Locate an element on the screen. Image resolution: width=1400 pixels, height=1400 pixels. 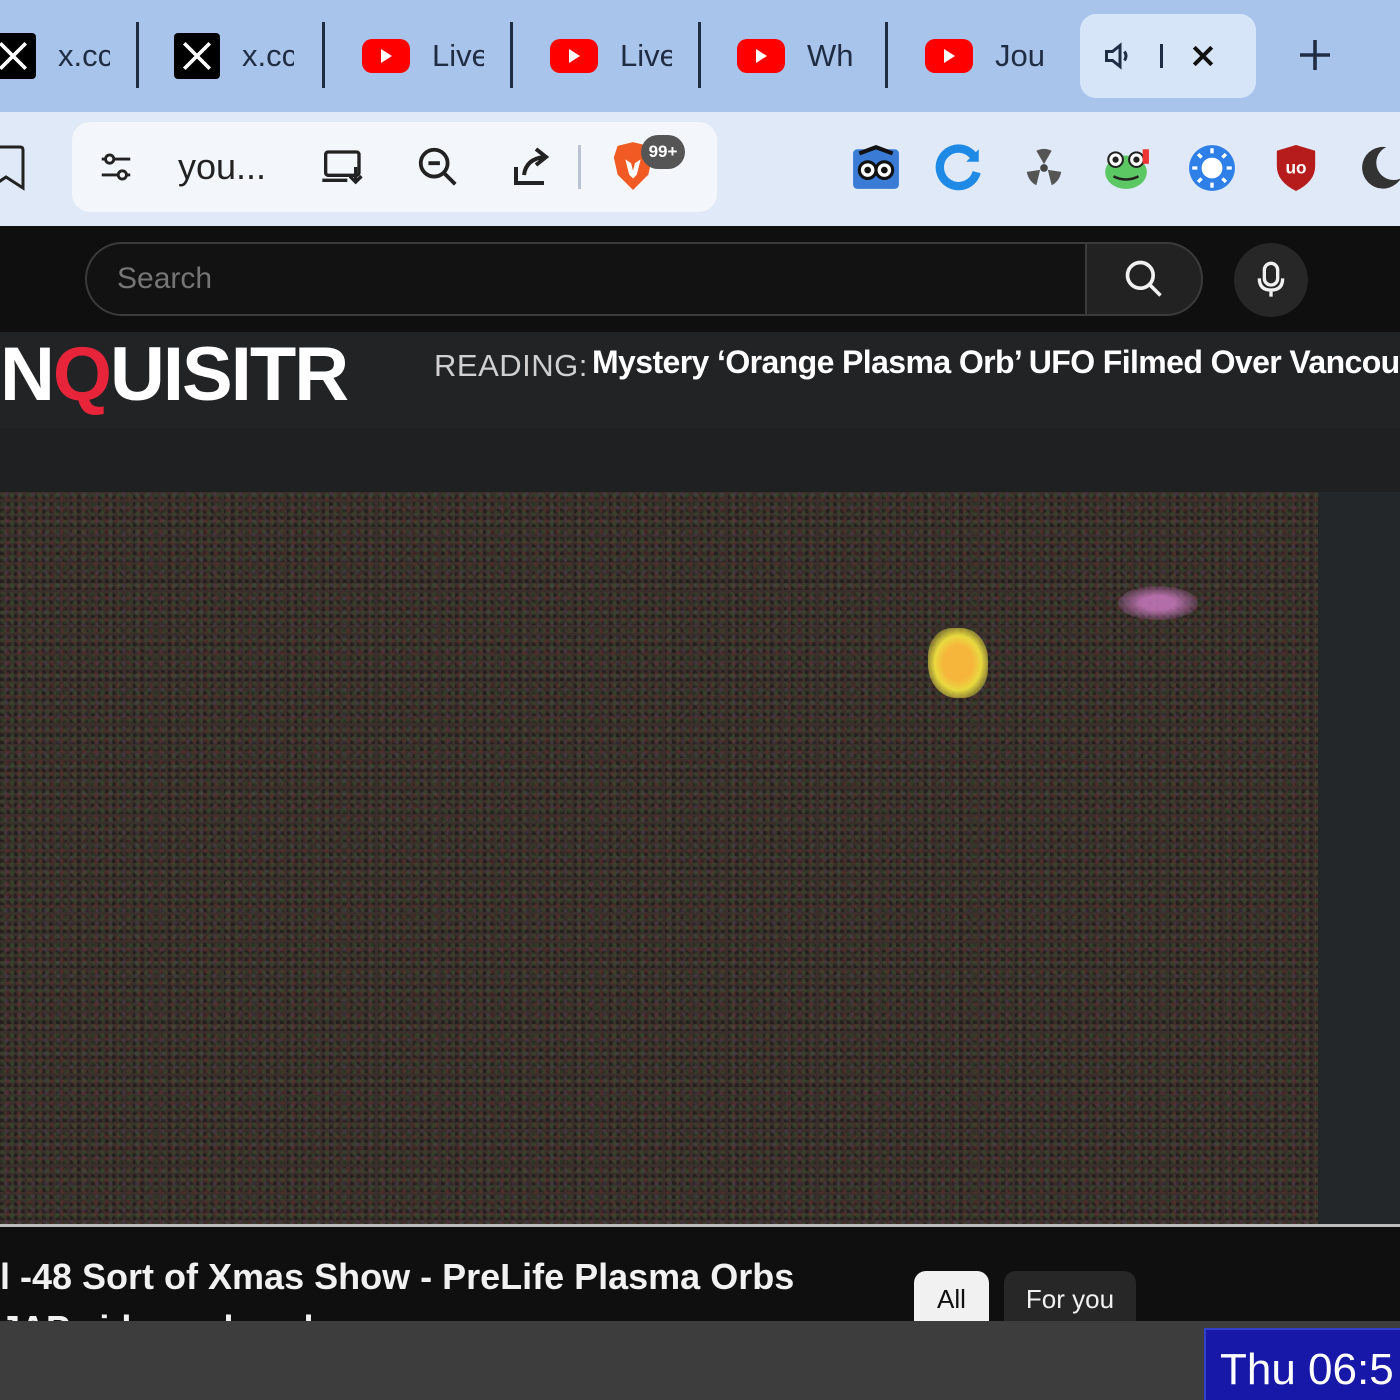
refresh-extension-icon is located at coordinates (960, 168).